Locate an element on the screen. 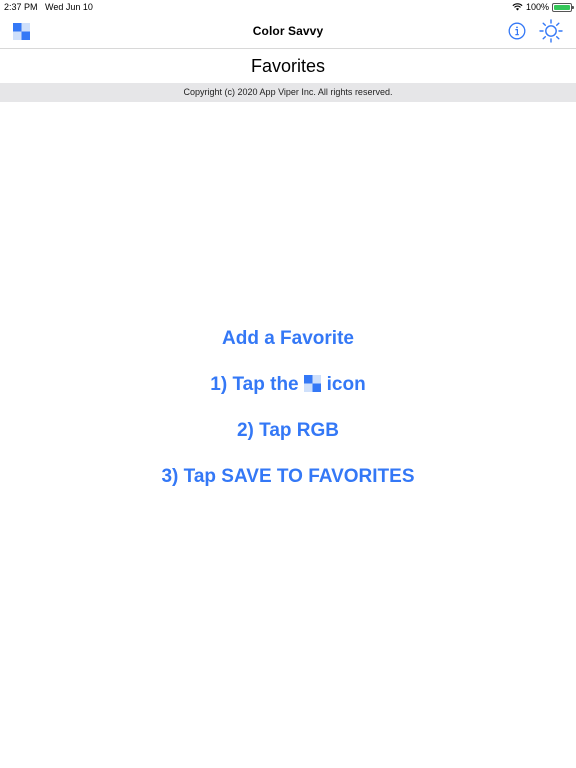  step1-text-before: 1) Tap the is located at coordinates (254, 384).